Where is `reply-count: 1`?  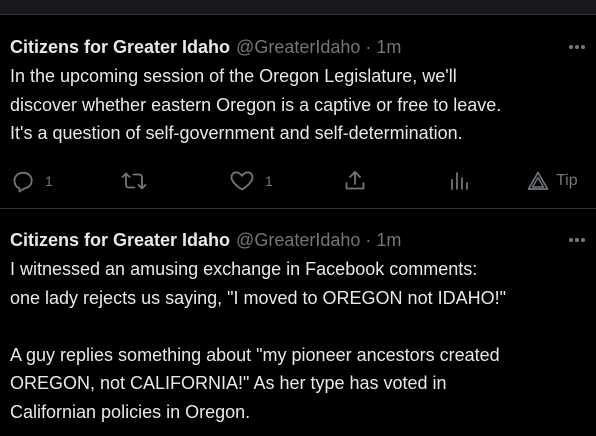
reply-count: 1 is located at coordinates (49, 181).